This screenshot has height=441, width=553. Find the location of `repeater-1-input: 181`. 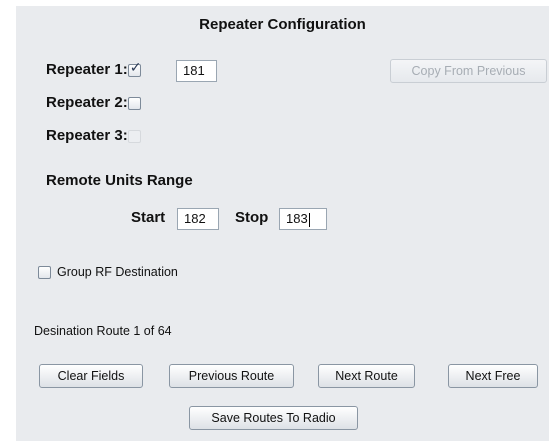

repeater-1-input: 181 is located at coordinates (196, 71).